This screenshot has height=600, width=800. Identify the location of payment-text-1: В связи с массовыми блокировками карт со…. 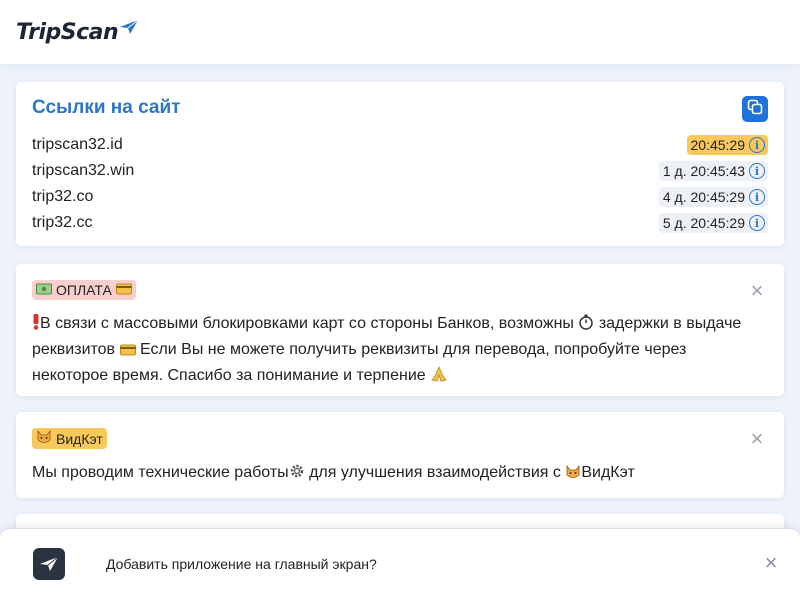
(307, 323).